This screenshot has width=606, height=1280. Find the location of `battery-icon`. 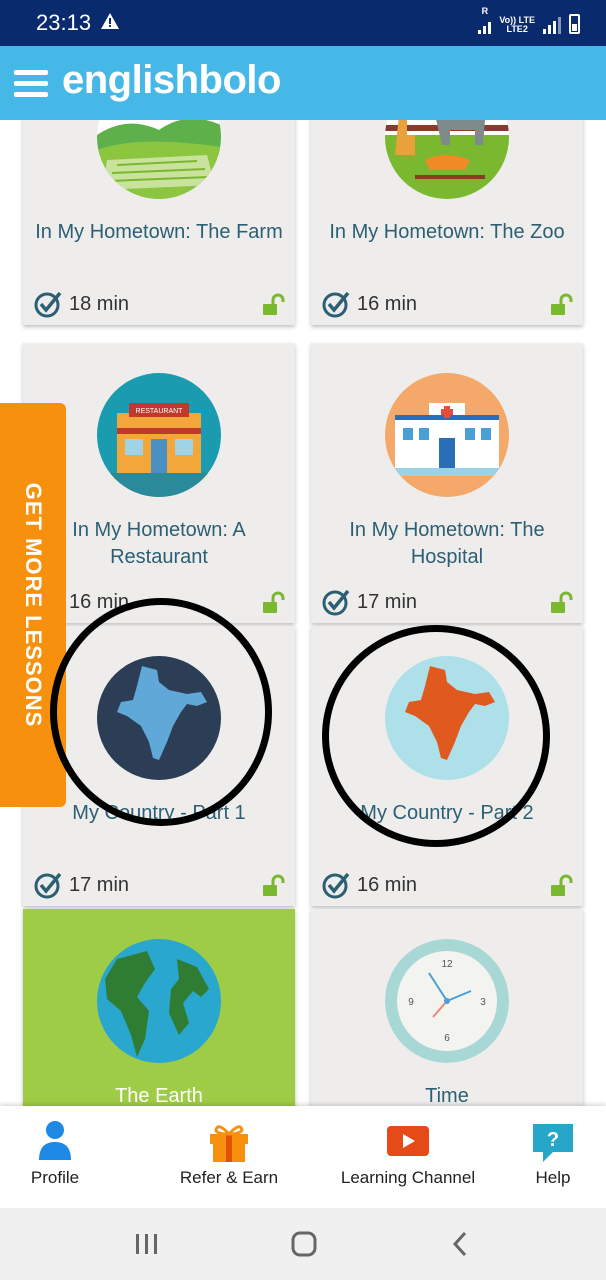

battery-icon is located at coordinates (574, 24).